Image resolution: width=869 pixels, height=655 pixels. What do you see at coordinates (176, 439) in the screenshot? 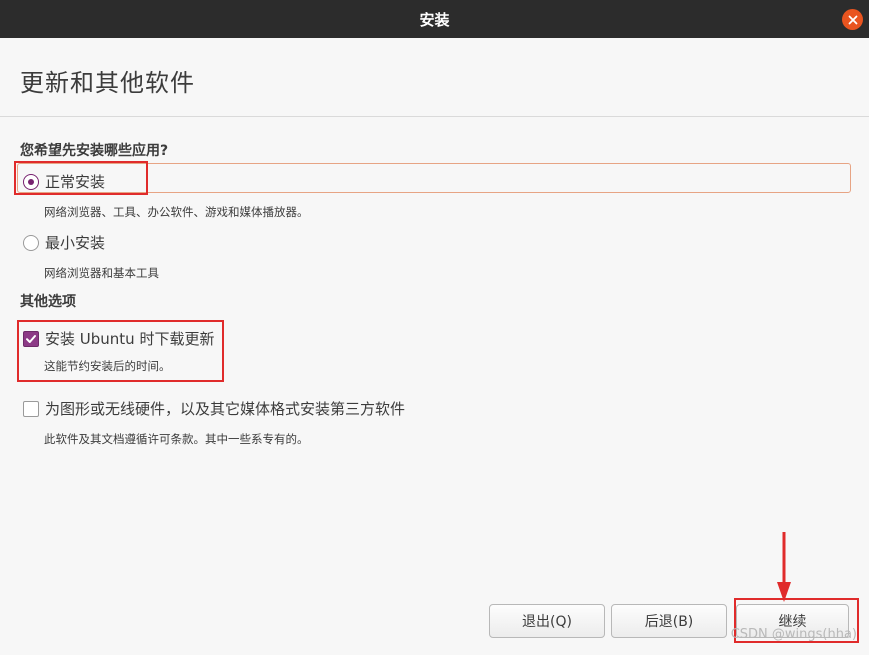
I see `third-party-description: 此软件及其文档遵循许可条款。其中一些系专有的。` at bounding box center [176, 439].